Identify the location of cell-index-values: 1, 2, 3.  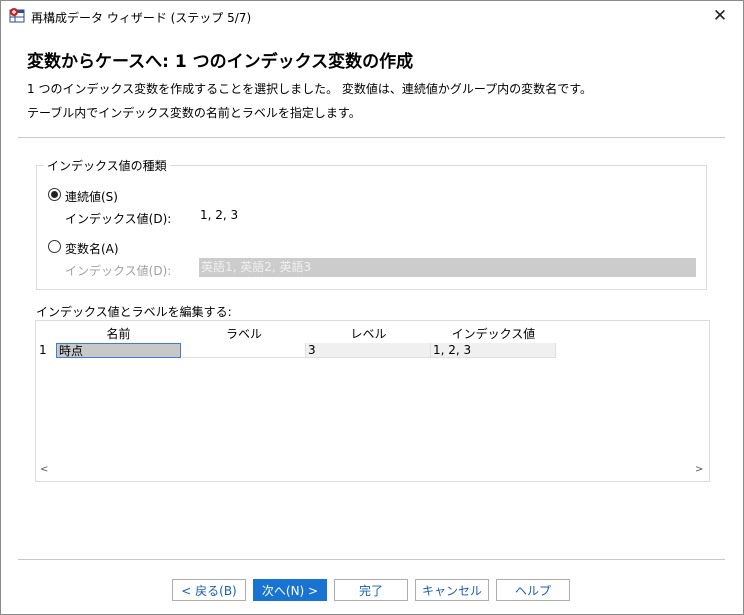
(493, 350).